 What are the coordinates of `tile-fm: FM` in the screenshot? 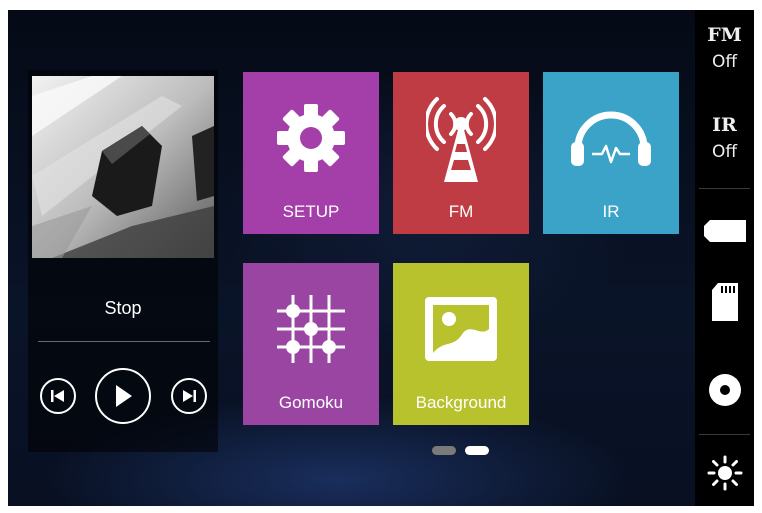 It's located at (461, 153).